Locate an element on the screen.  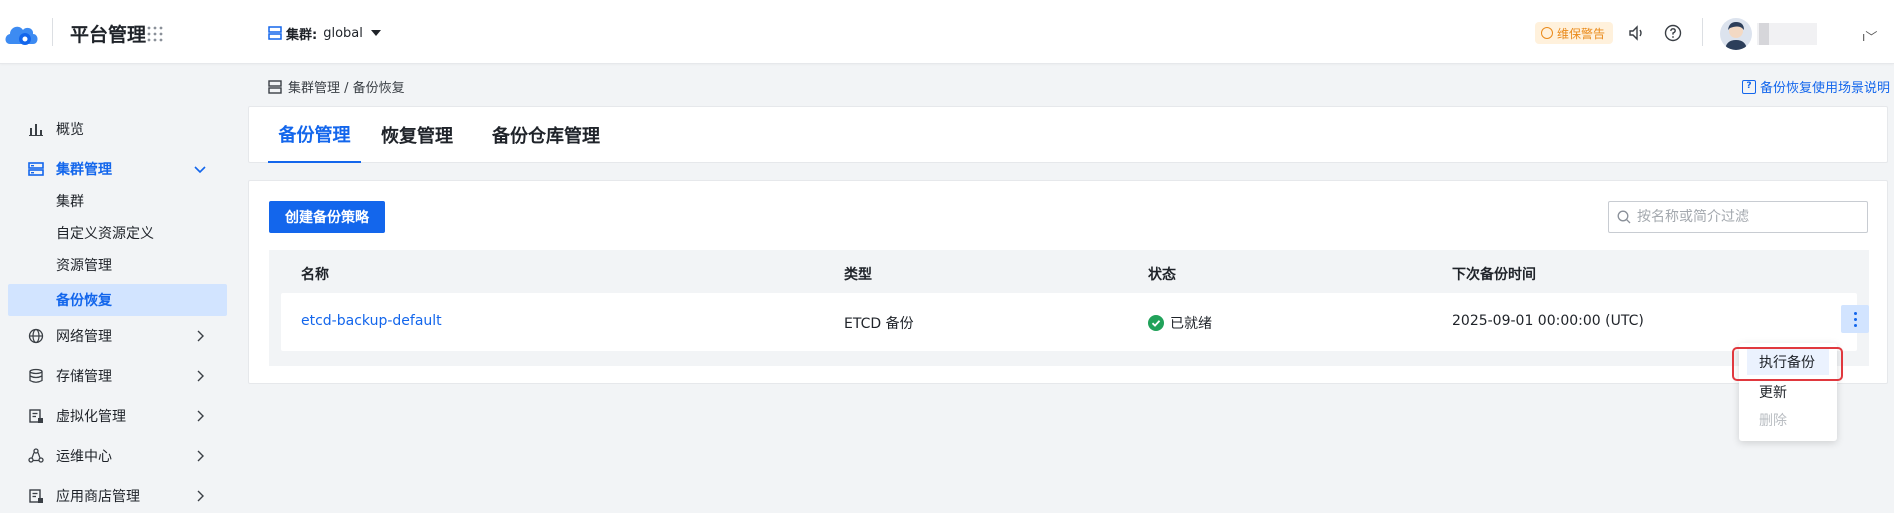
sidebar-subitem-label: 资源管理 is located at coordinates (84, 266).